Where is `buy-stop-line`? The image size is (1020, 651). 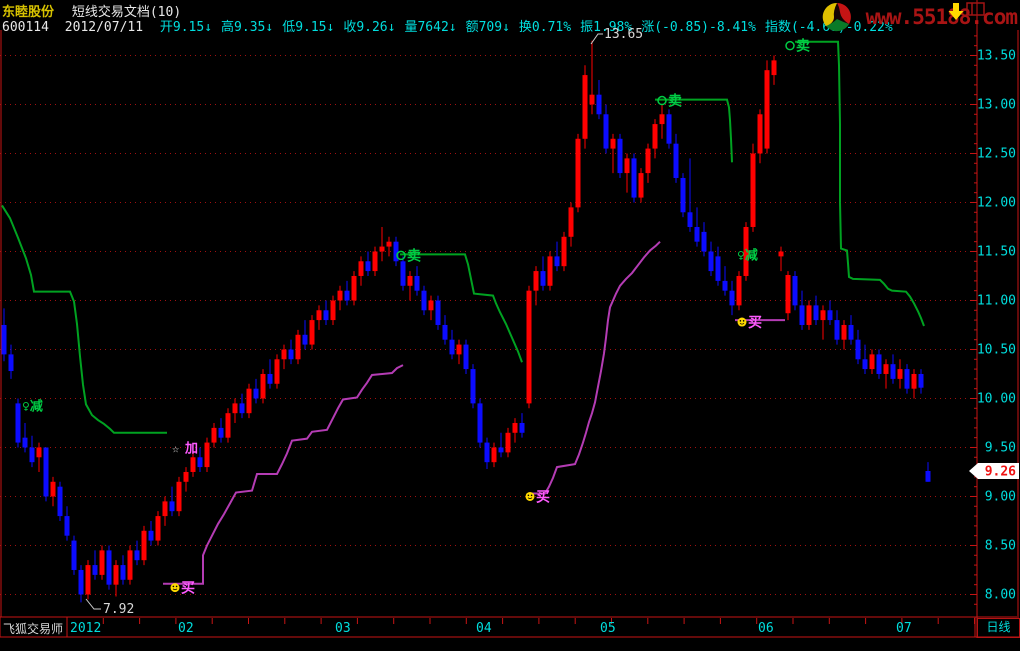
buy-stop-line is located at coordinates (283, 474).